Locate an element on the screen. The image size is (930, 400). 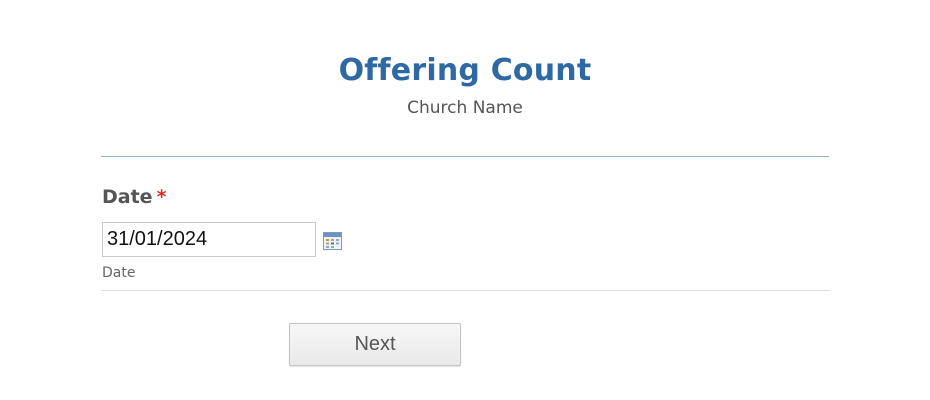
date-label-text: Date is located at coordinates (127, 197).